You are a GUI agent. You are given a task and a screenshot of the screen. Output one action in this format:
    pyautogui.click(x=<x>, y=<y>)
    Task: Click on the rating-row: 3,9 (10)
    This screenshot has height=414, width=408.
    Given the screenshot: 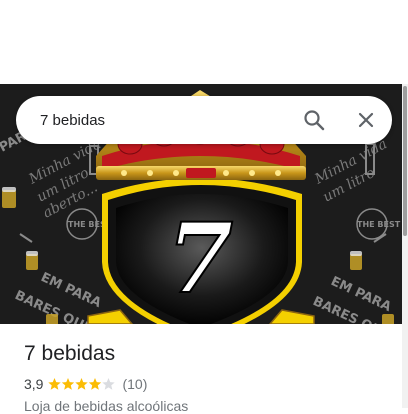 What is the action you would take?
    pyautogui.click(x=85, y=384)
    